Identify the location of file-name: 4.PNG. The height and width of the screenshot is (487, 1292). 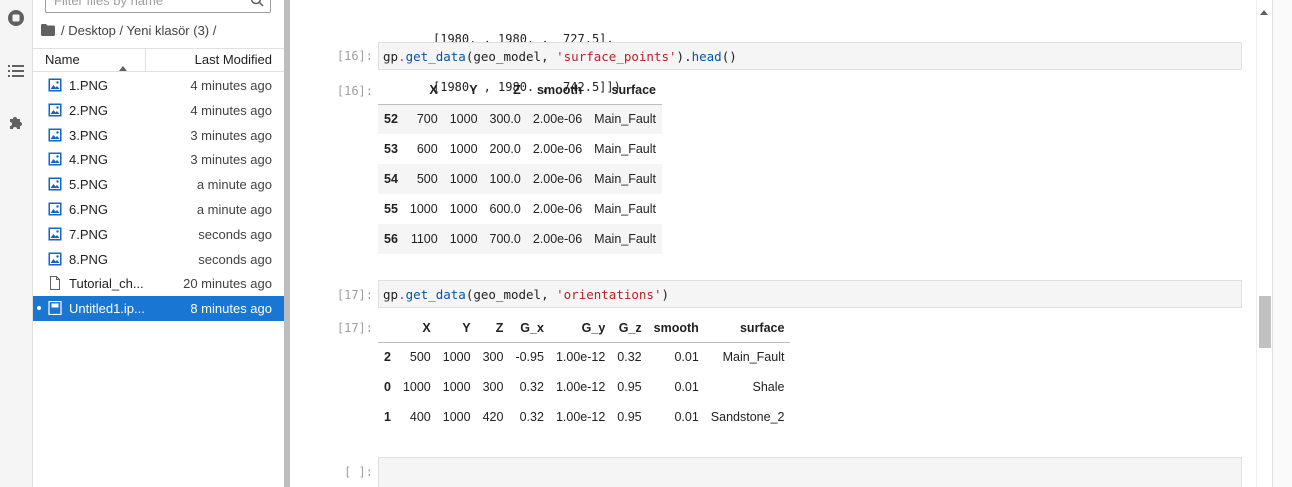
(89, 160).